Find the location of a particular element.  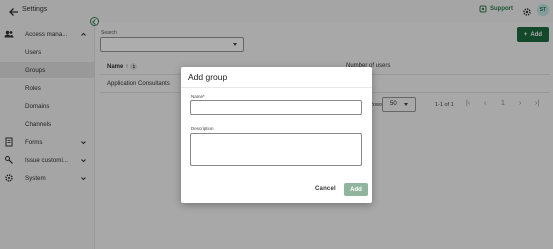

description-field is located at coordinates (276, 149).